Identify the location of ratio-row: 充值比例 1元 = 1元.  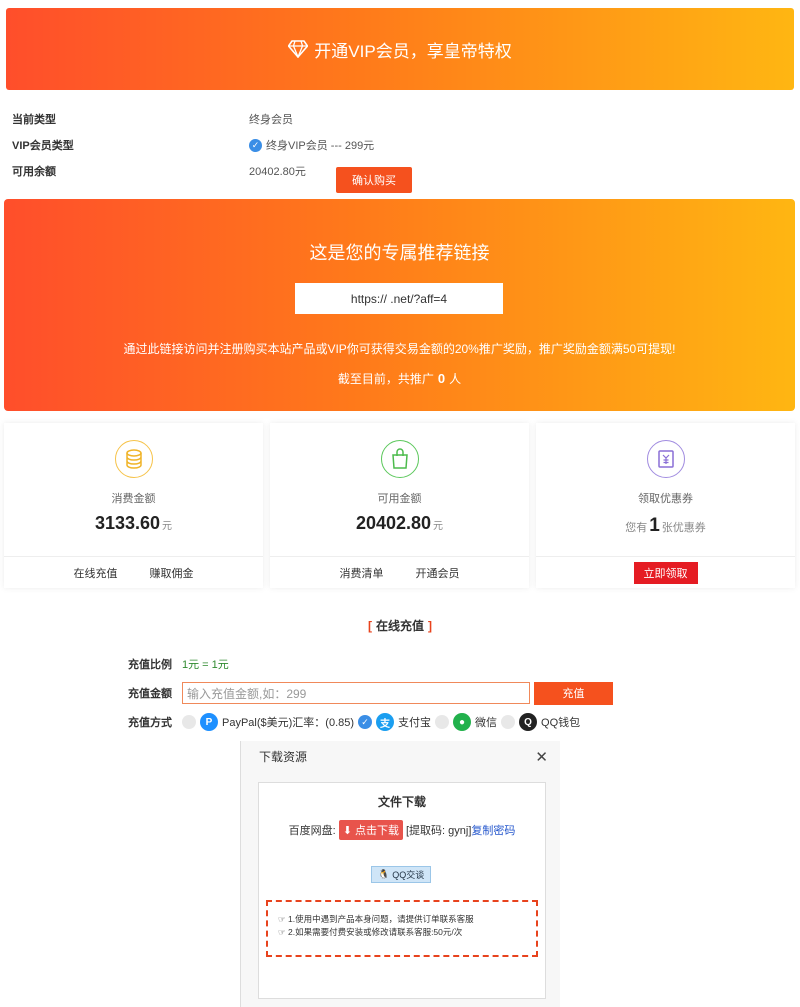
(388, 664).